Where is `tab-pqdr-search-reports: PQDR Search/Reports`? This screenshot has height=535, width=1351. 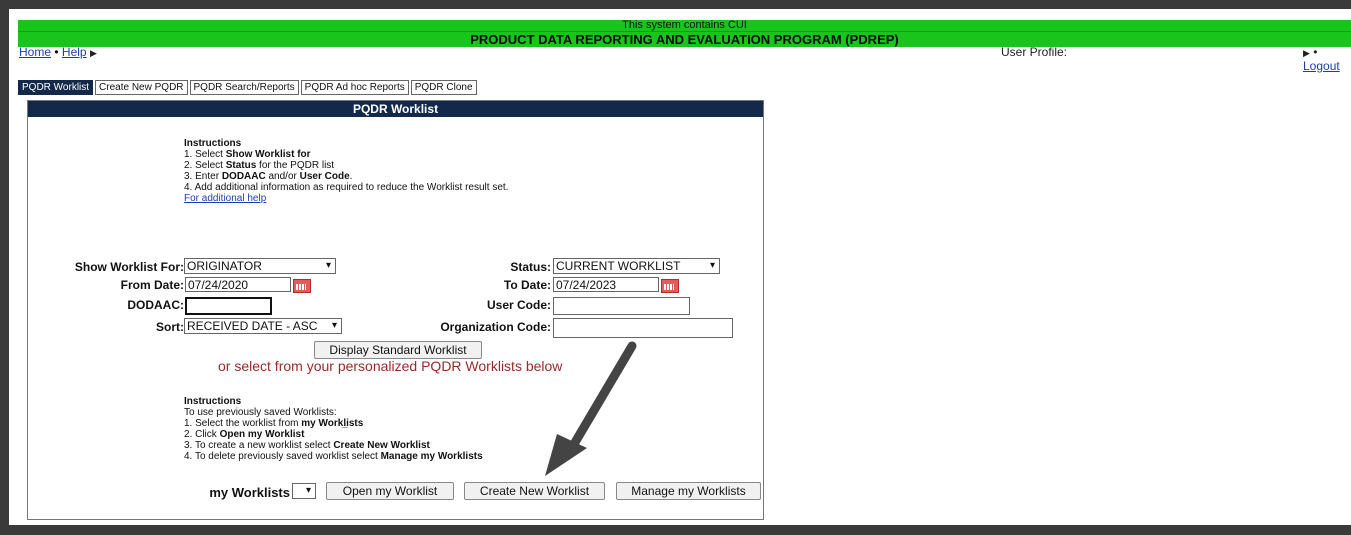
tab-pqdr-search-reports: PQDR Search/Reports is located at coordinates (244, 87).